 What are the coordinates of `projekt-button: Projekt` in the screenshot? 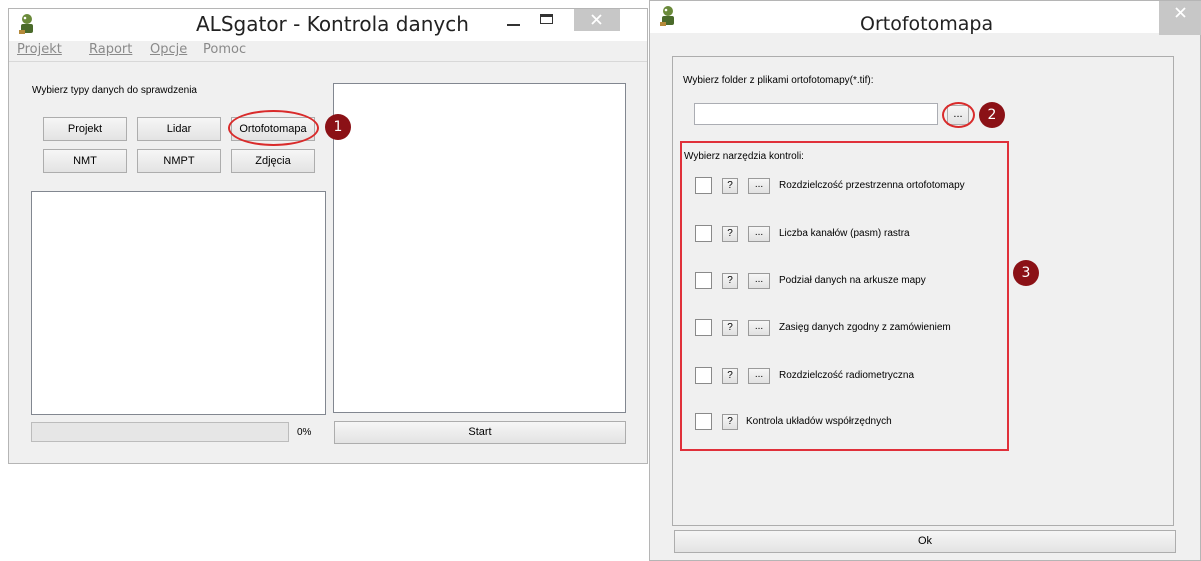 It's located at (85, 129).